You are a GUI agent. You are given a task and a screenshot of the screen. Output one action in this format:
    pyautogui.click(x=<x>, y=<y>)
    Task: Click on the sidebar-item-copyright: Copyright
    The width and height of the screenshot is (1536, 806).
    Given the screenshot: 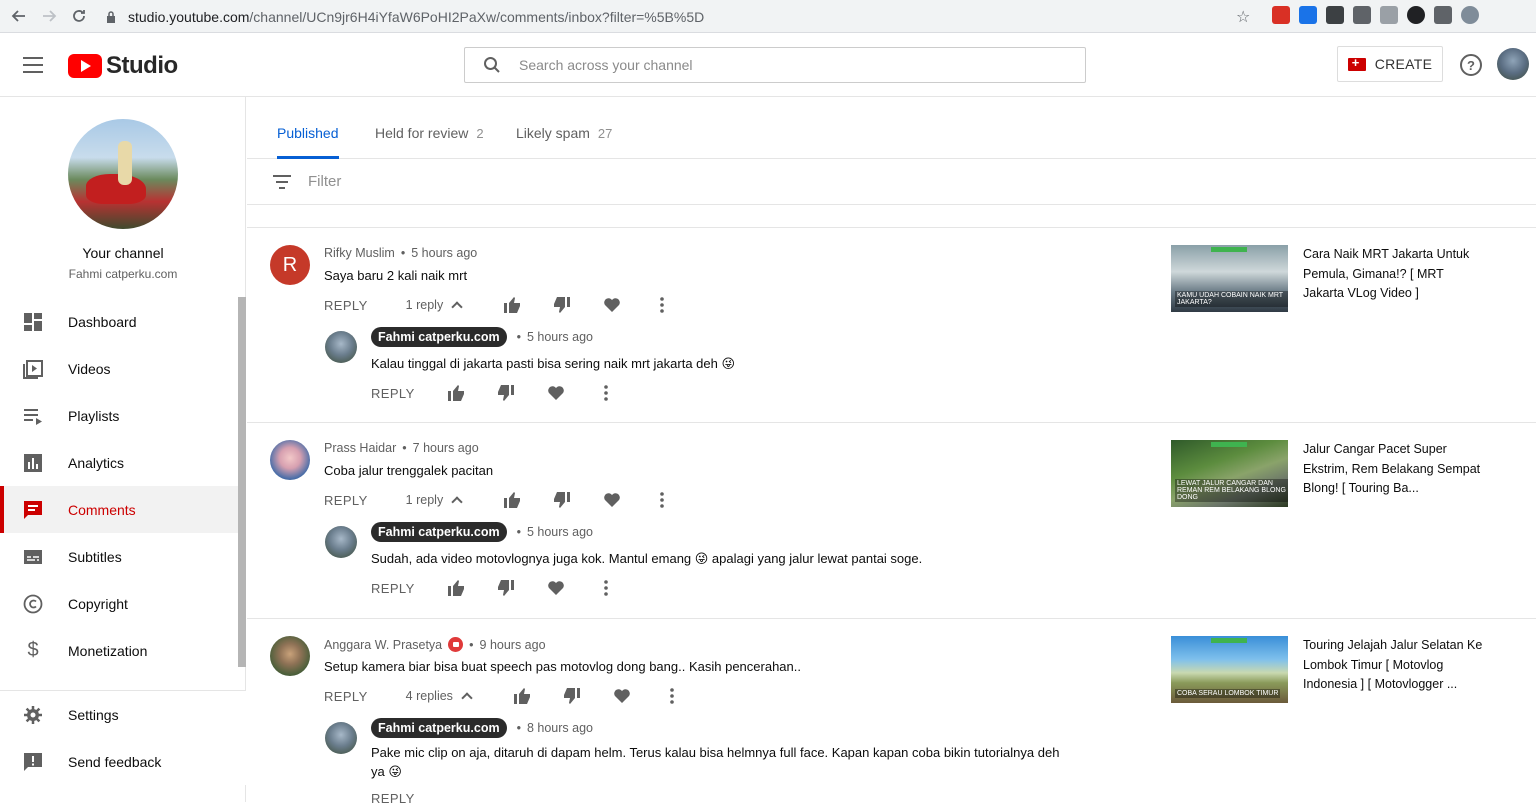 What is the action you would take?
    pyautogui.click(x=119, y=603)
    